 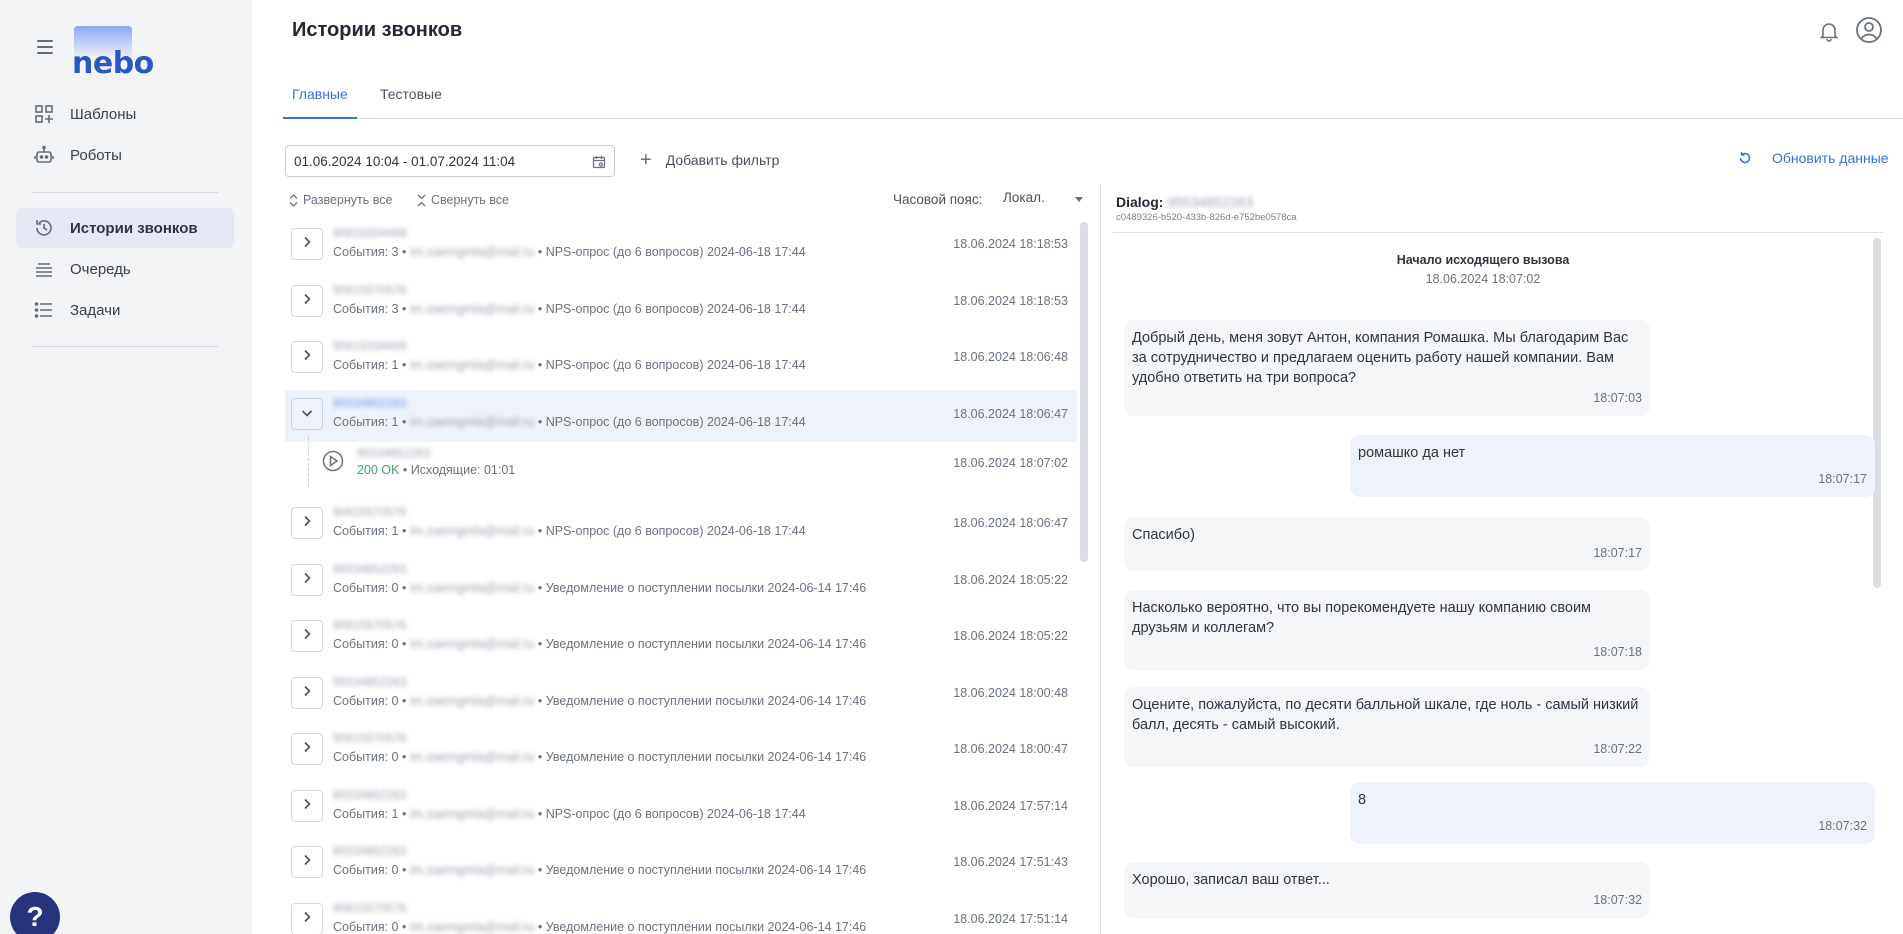 What do you see at coordinates (370, 233) in the screenshot?
I see `call-number: 90815334469` at bounding box center [370, 233].